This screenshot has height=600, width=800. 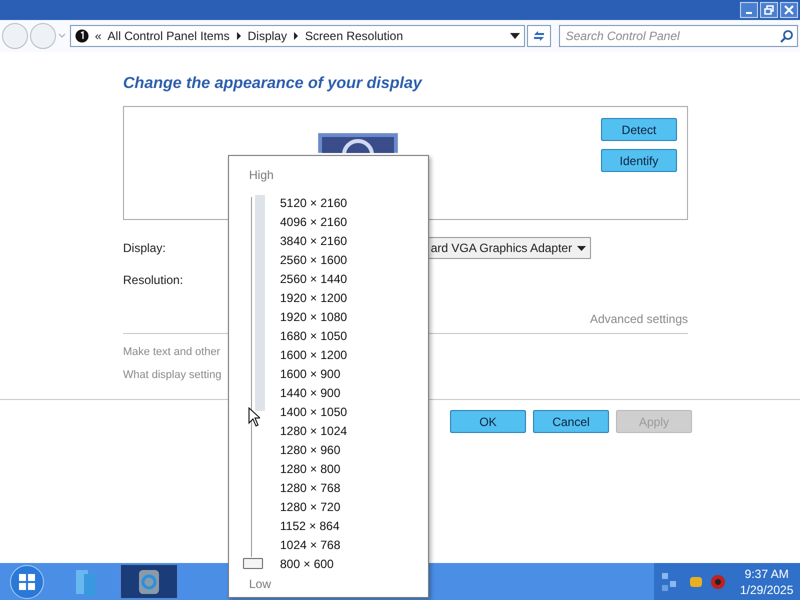 I want to click on clock-date: 1/29/2025, so click(x=767, y=590).